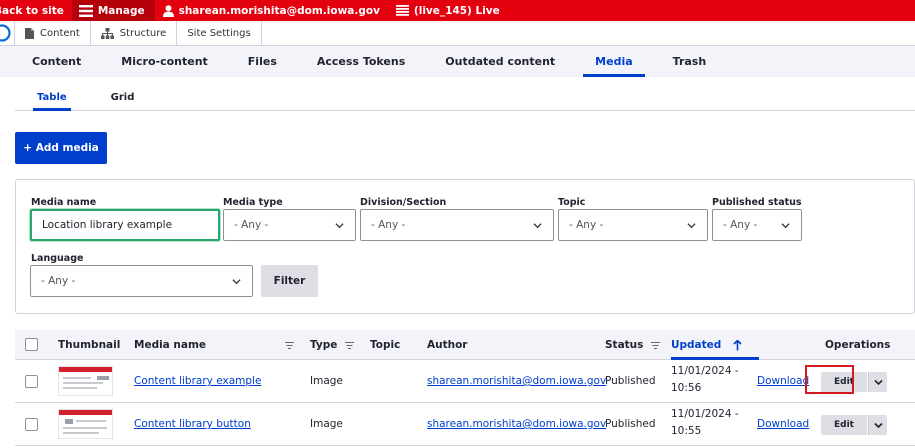 The image size is (915, 448). I want to click on environment-label: (live_145) Live, so click(456, 10).